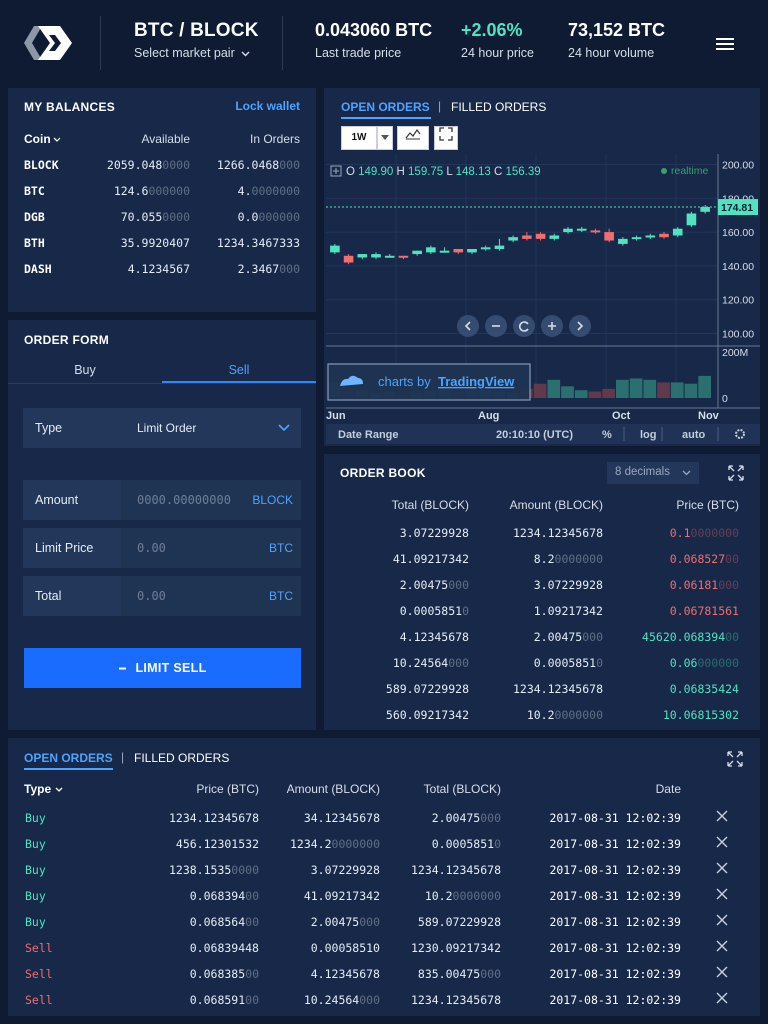 The height and width of the screenshot is (1024, 768). What do you see at coordinates (709, 416) in the screenshot?
I see `time-tick-label: Nov` at bounding box center [709, 416].